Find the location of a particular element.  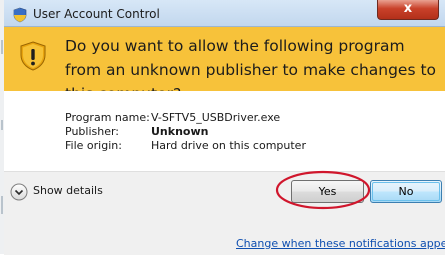

detail-value: Unknown is located at coordinates (180, 131).